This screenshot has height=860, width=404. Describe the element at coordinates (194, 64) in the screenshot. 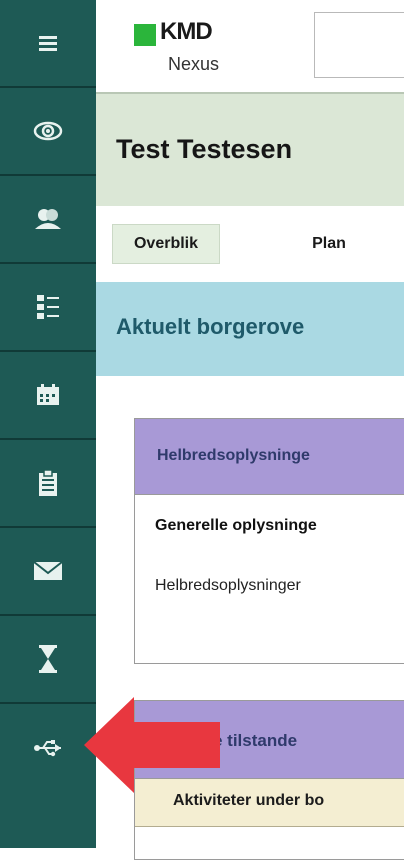

I see `logo-sub-text: Nexus` at that location.